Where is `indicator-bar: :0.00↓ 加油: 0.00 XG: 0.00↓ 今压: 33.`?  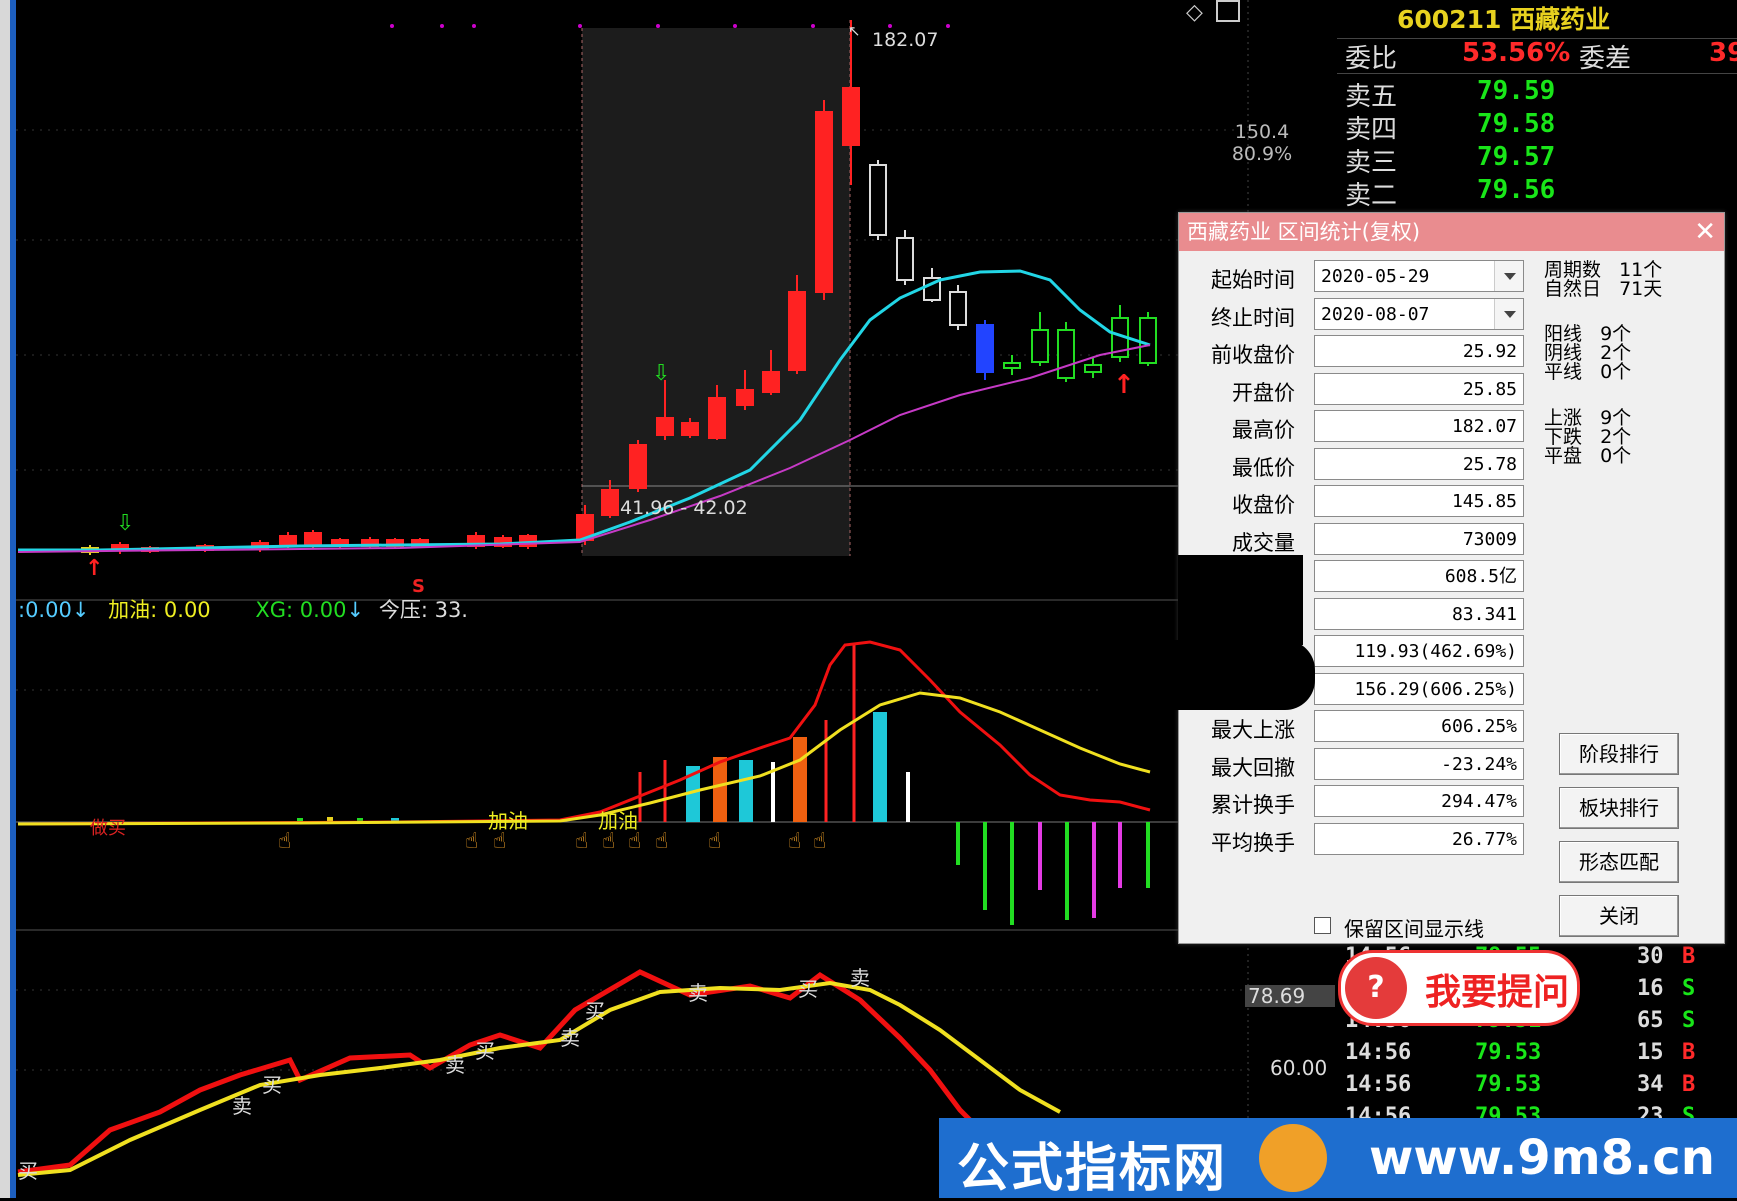 indicator-bar: :0.00↓ 加油: 0.00 XG: 0.00↓ 今压: 33. is located at coordinates (243, 609).